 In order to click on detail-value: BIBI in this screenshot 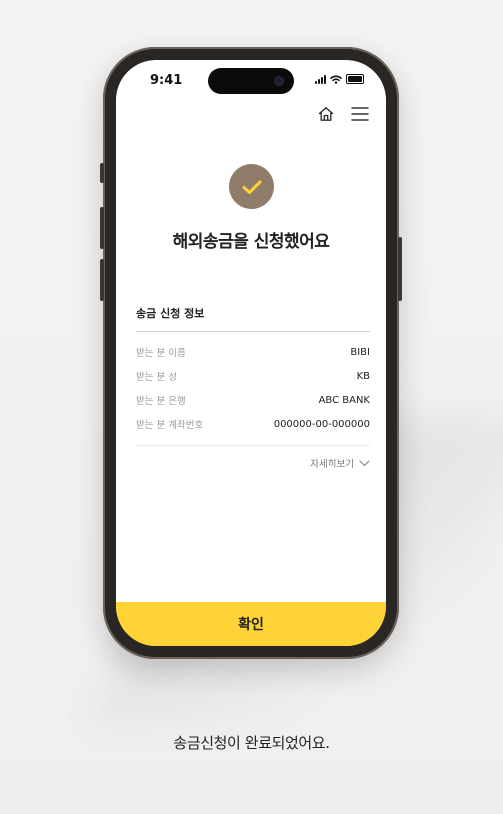, I will do `click(360, 352)`.